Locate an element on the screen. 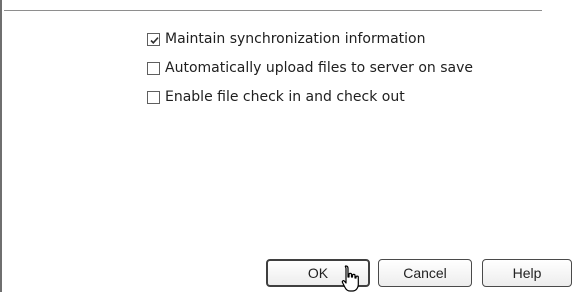  check-in-out-checkbox is located at coordinates (153, 97).